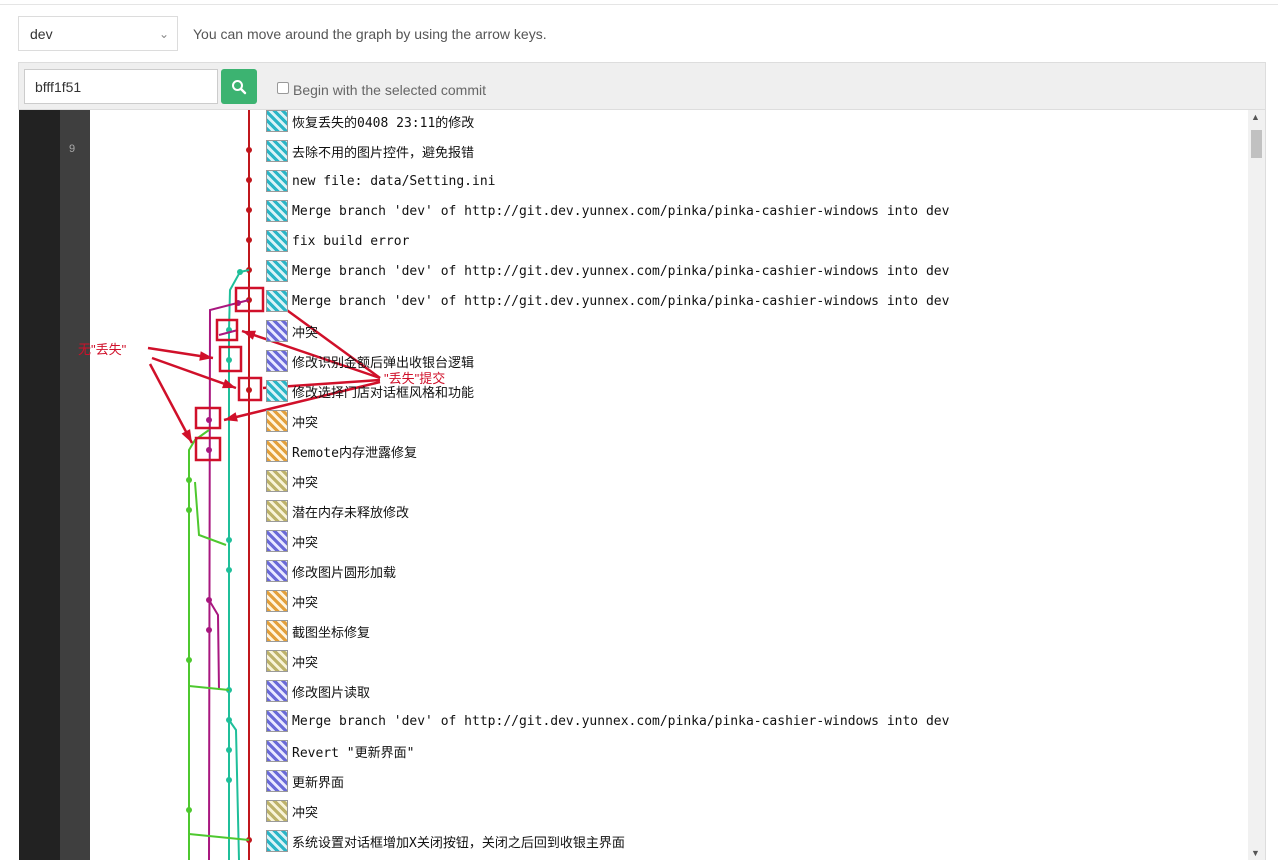  I want to click on scroll-up-arrow-icon: ▲, so click(1255, 117).